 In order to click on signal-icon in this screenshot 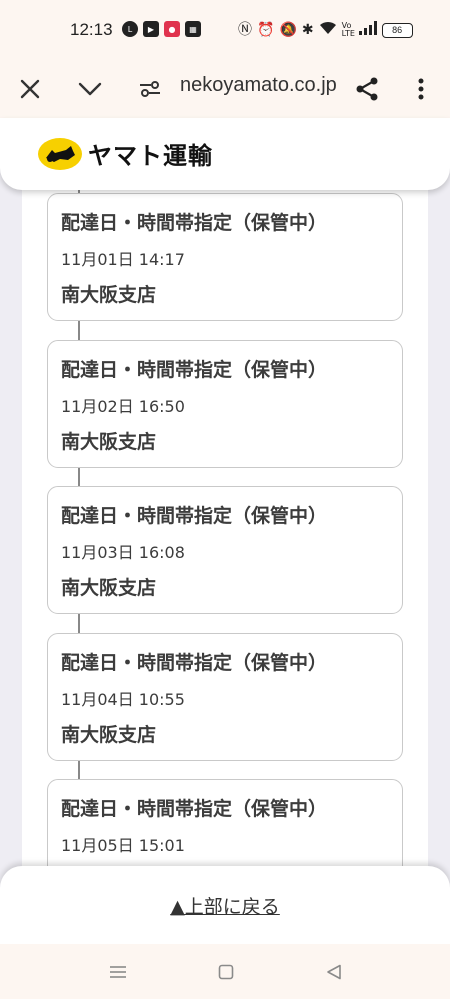, I will do `click(367, 30)`.